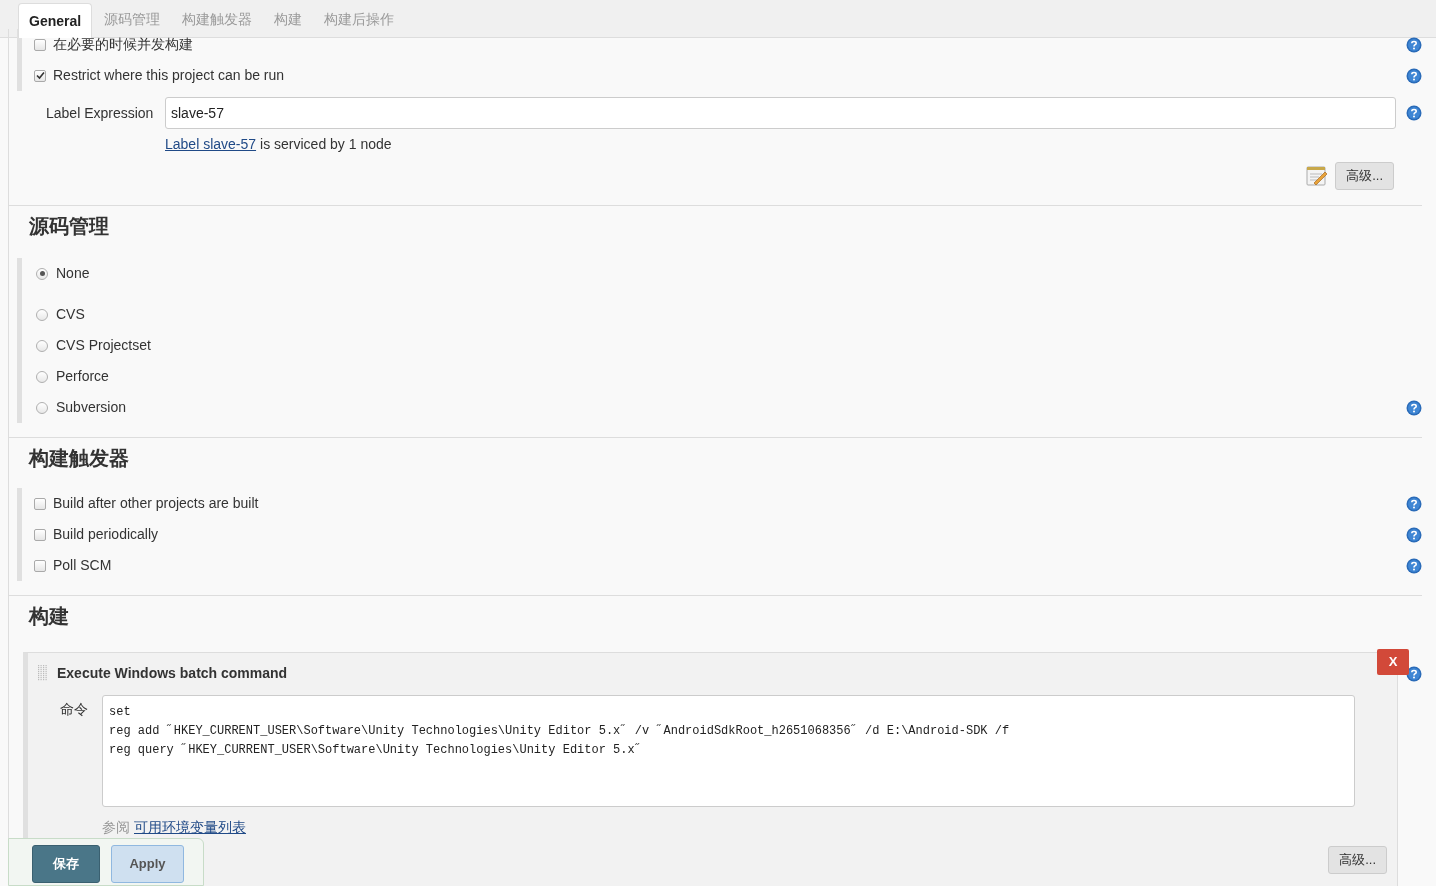 The height and width of the screenshot is (886, 1436). I want to click on notepad-pencil-icon, so click(1317, 176).